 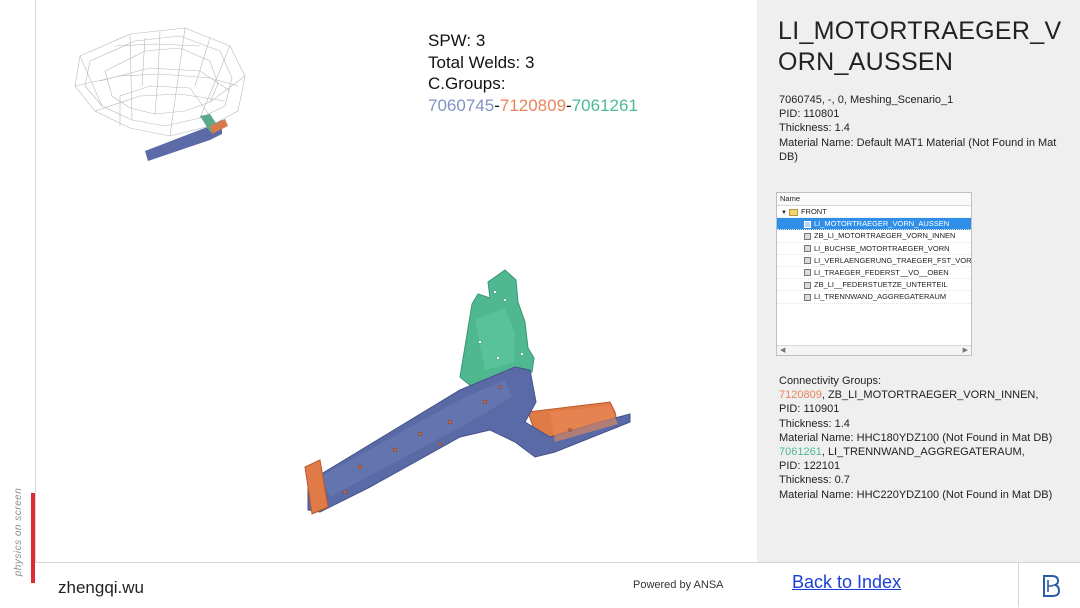 I want to click on back-to-index-link: Back to Index, so click(x=846, y=582).